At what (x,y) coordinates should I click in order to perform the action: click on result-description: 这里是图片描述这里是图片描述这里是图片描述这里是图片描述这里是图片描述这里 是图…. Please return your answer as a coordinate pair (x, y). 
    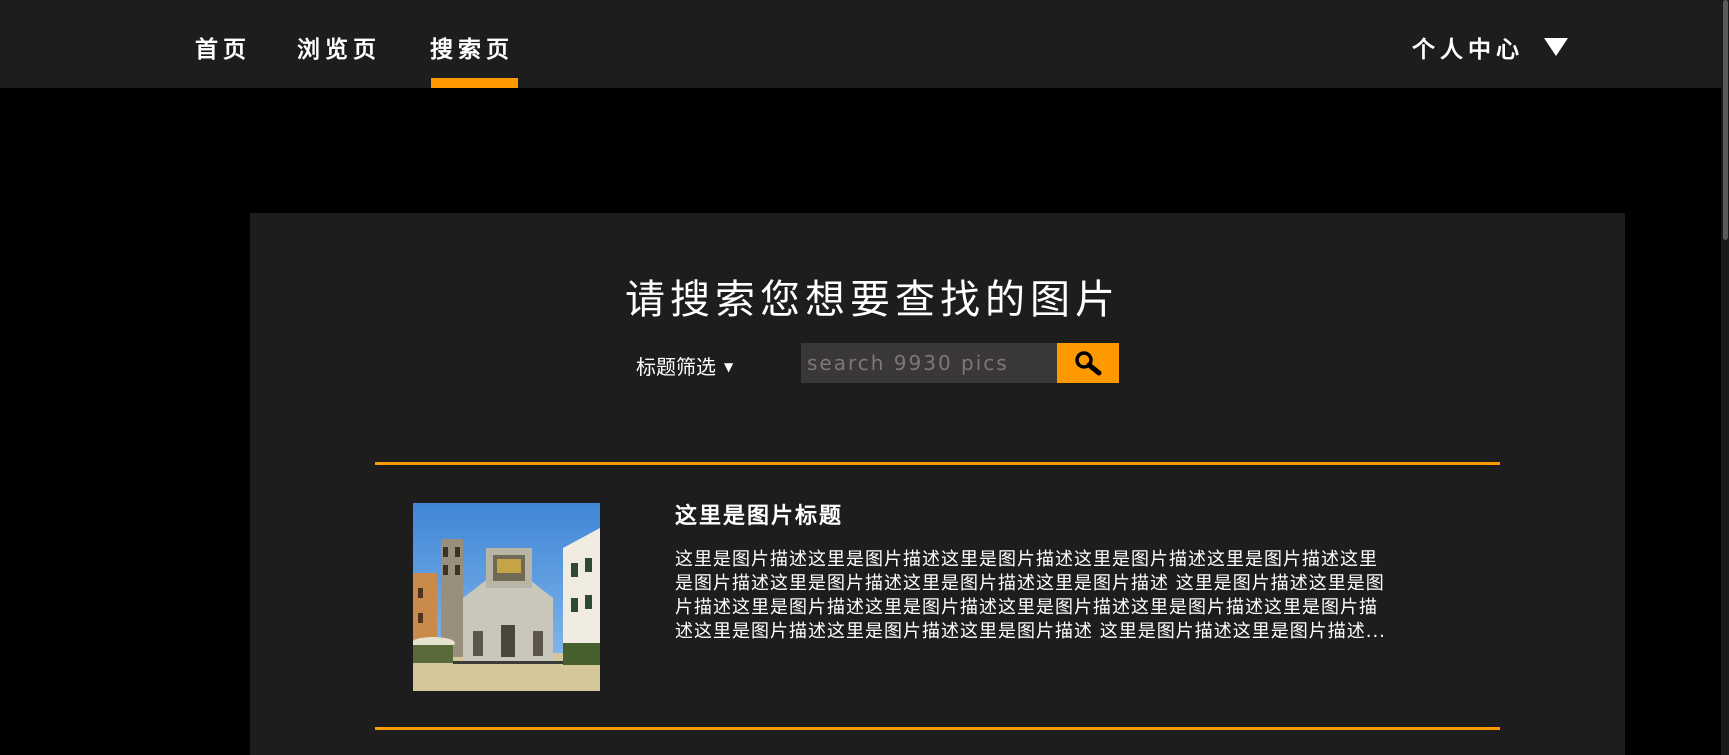
    Looking at the image, I should click on (1067, 596).